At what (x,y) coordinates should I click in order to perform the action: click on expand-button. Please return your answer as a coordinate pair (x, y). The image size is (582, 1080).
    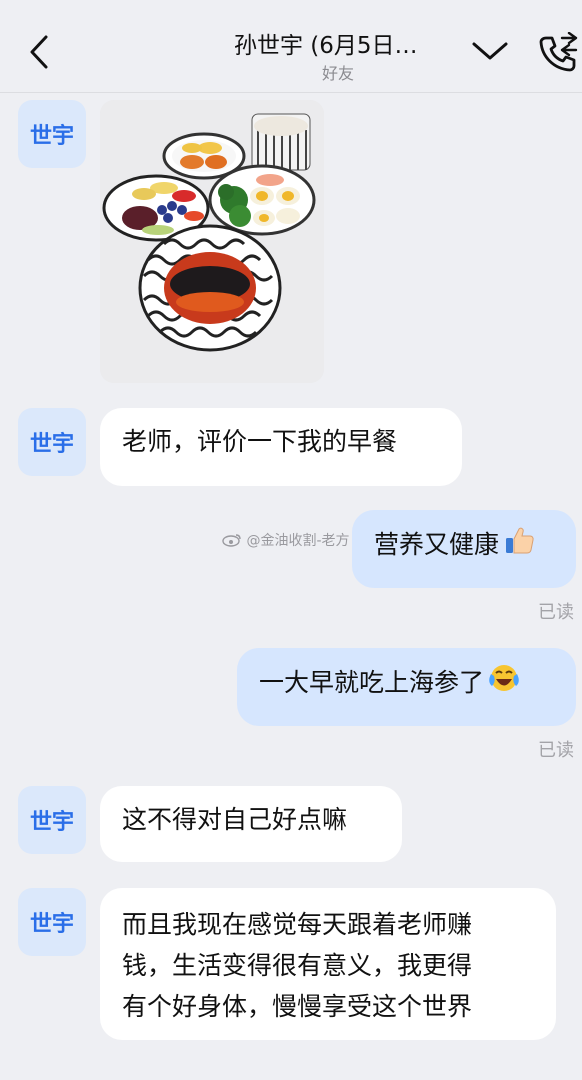
    Looking at the image, I should click on (490, 51).